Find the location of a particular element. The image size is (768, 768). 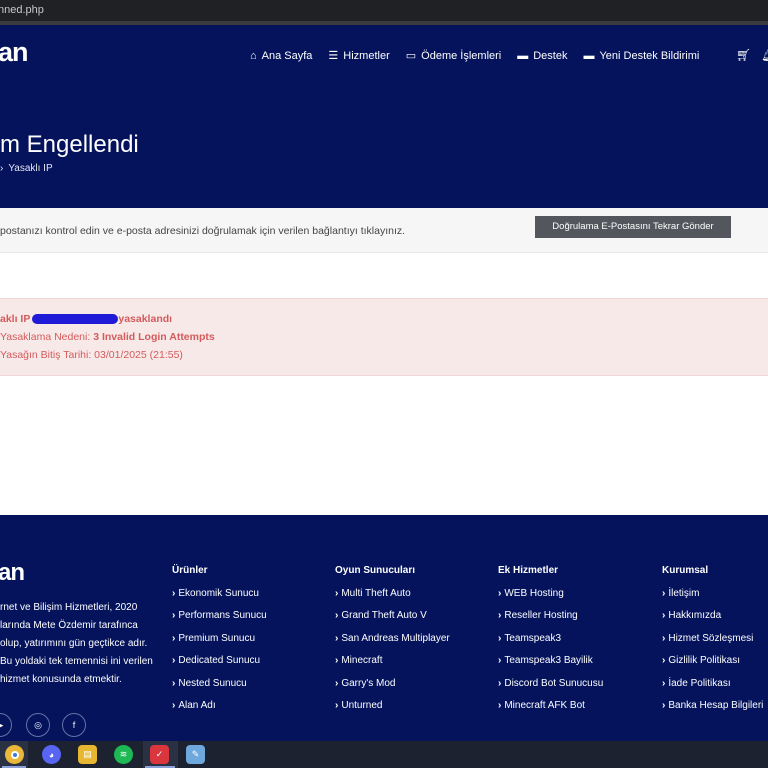

footer-link: › Grand Theft Auto V is located at coordinates (392, 621).